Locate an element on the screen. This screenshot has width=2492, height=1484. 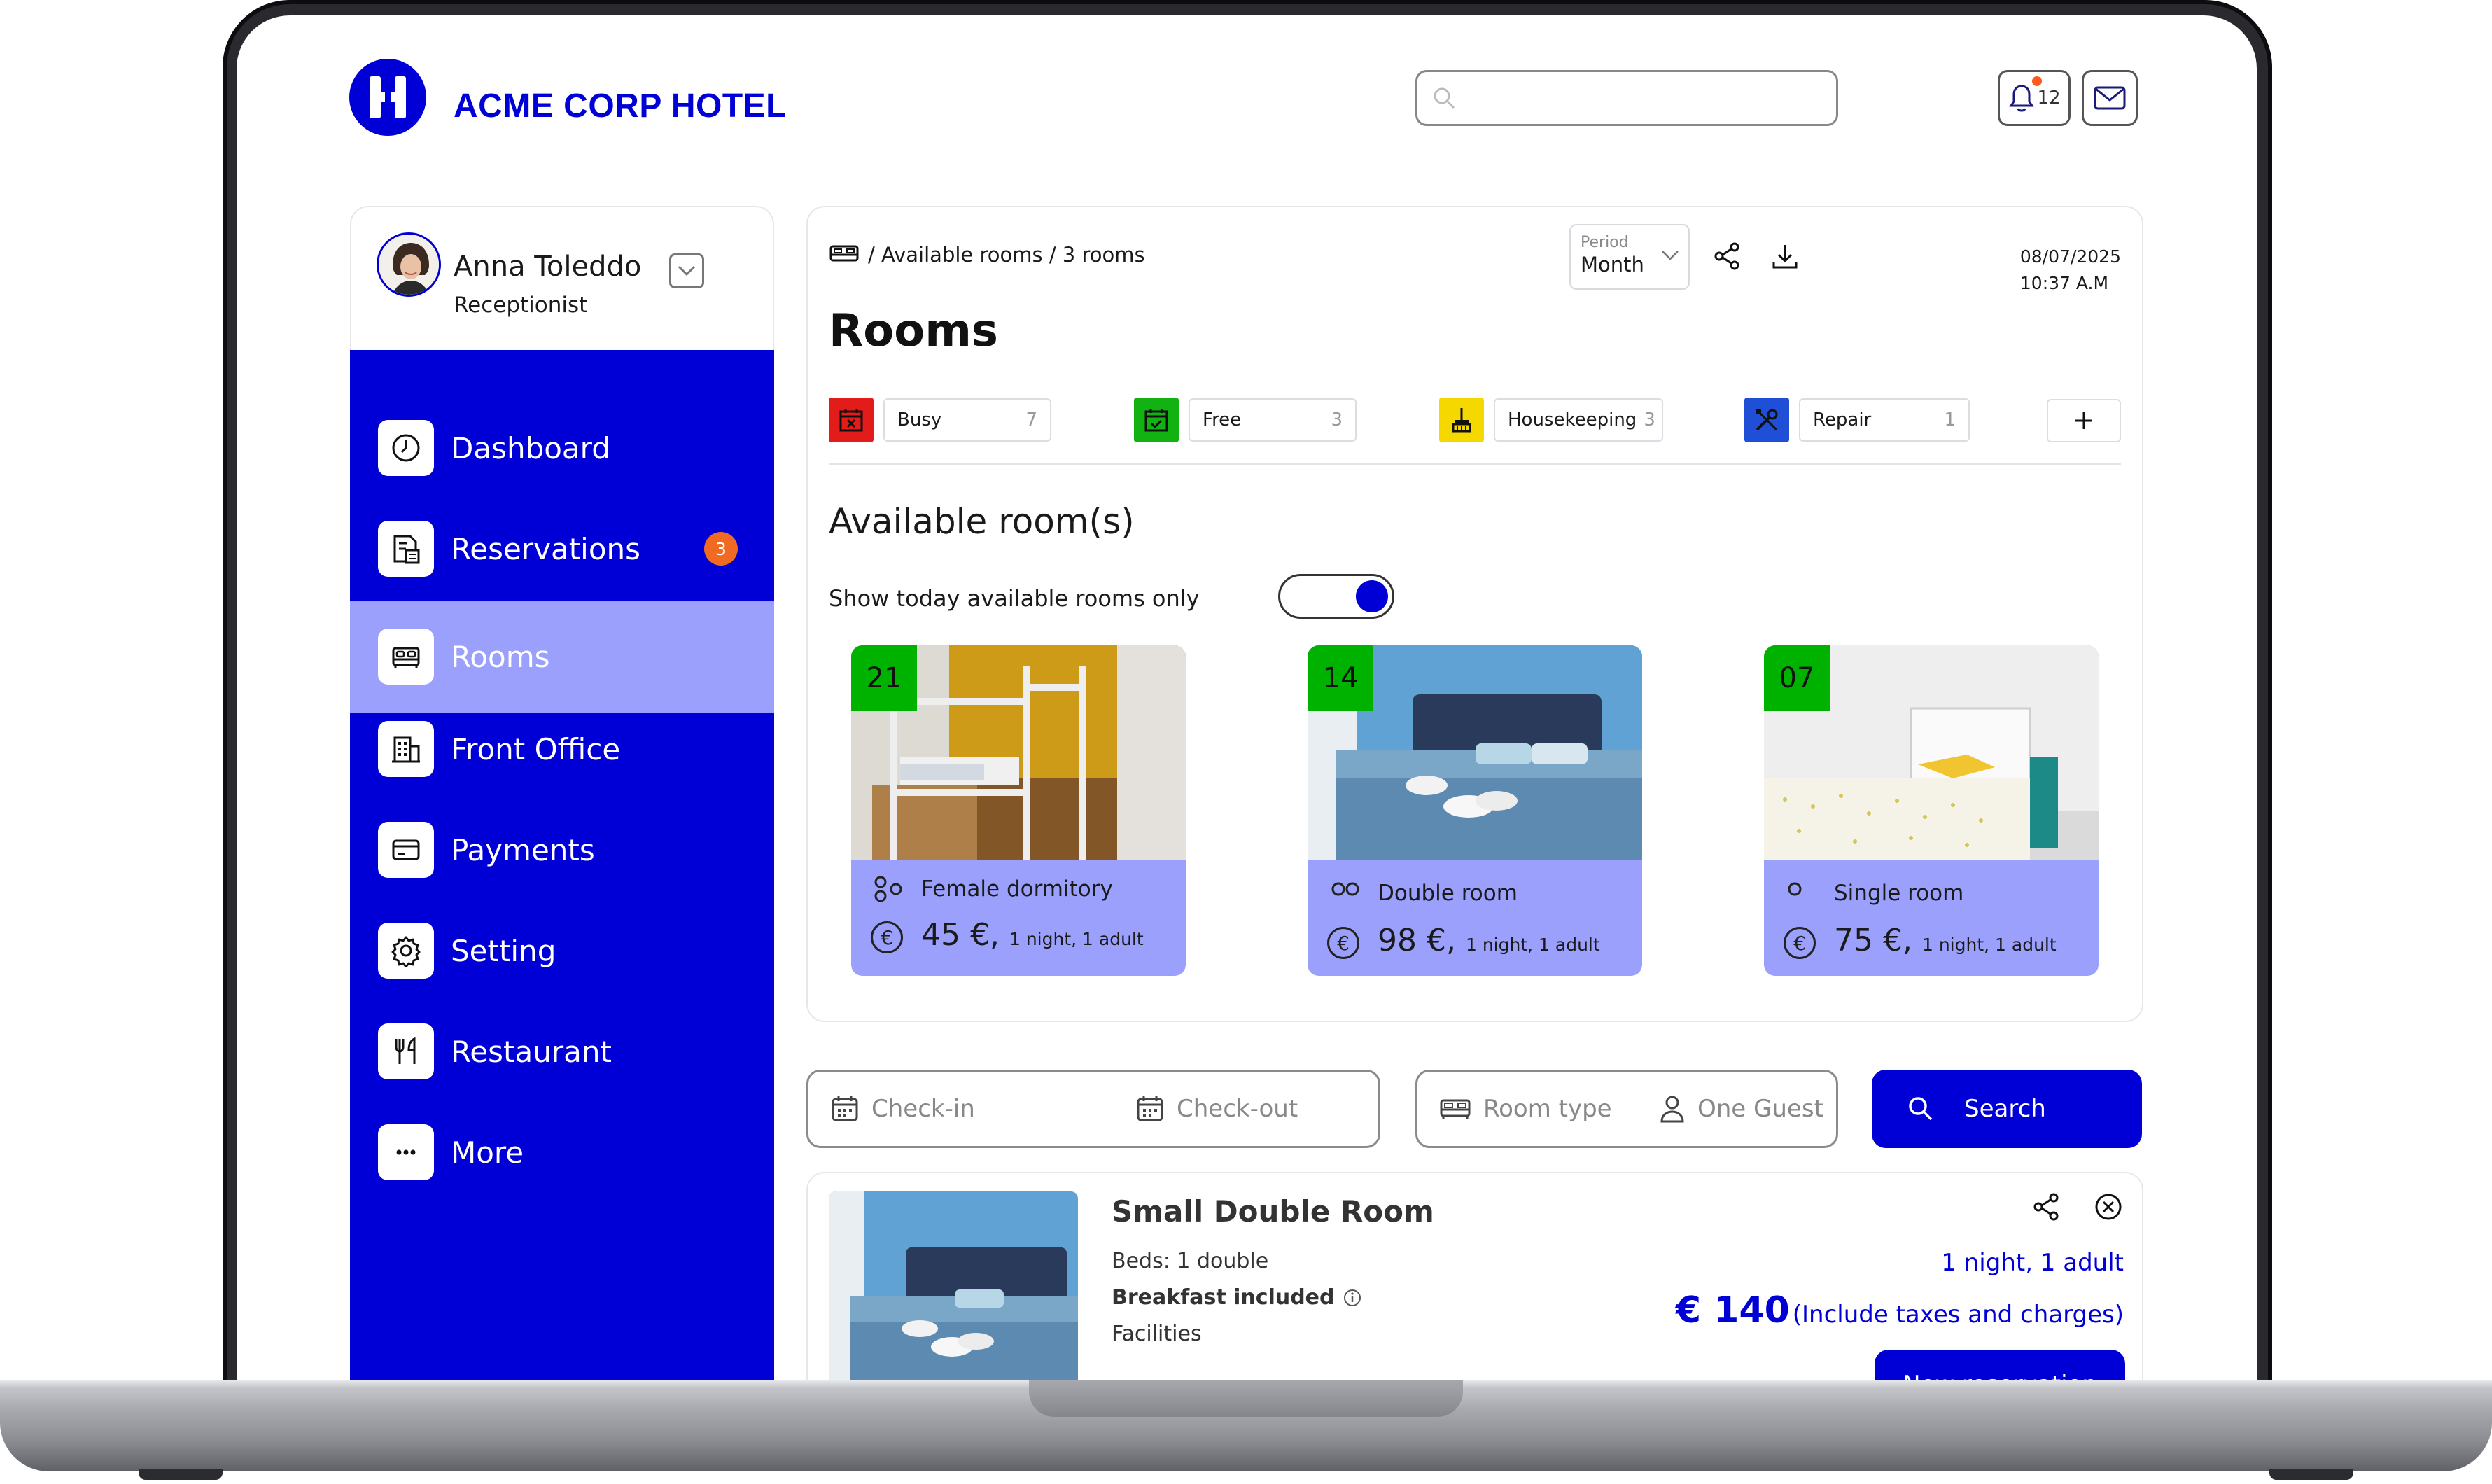
mail-icon is located at coordinates (2110, 98).